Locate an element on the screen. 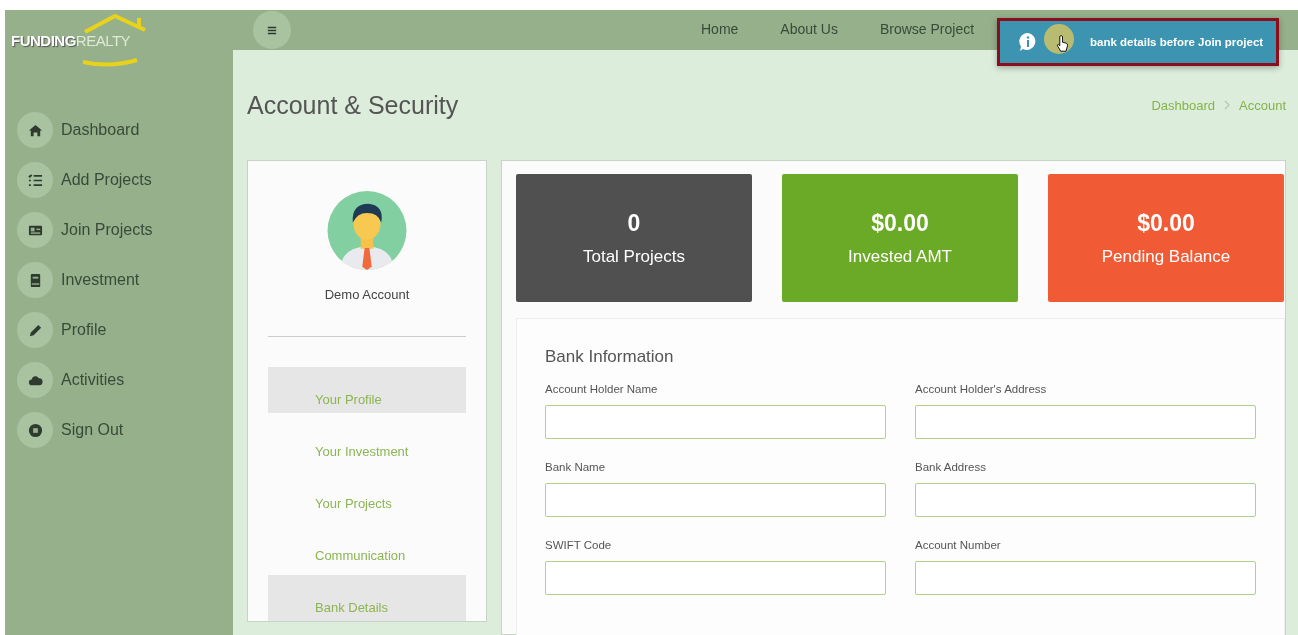  hand-cursor-icon is located at coordinates (1062, 44).